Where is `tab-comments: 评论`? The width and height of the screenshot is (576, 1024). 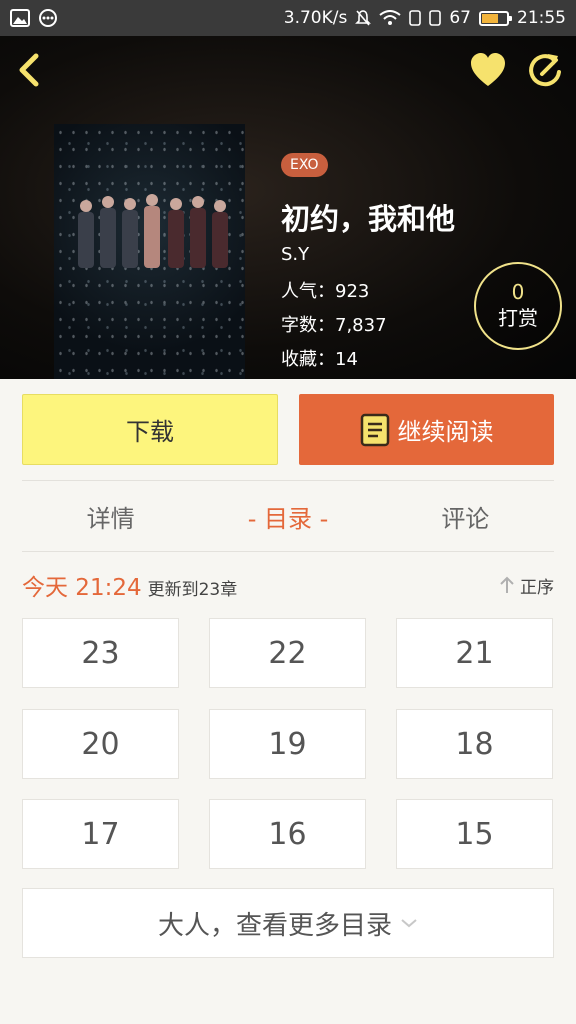
tab-comments: 评论 is located at coordinates (465, 516).